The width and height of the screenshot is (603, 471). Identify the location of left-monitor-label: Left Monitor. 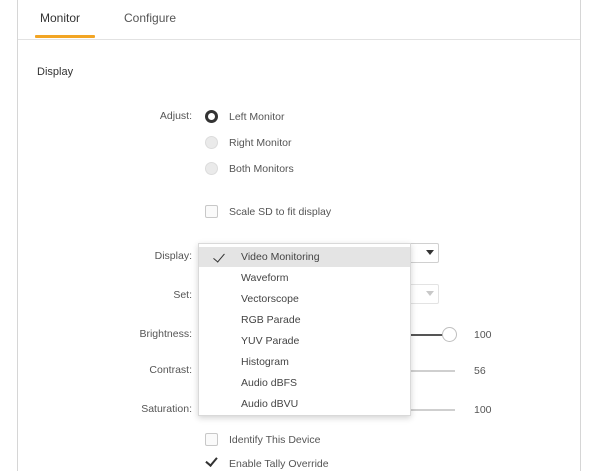
(257, 117).